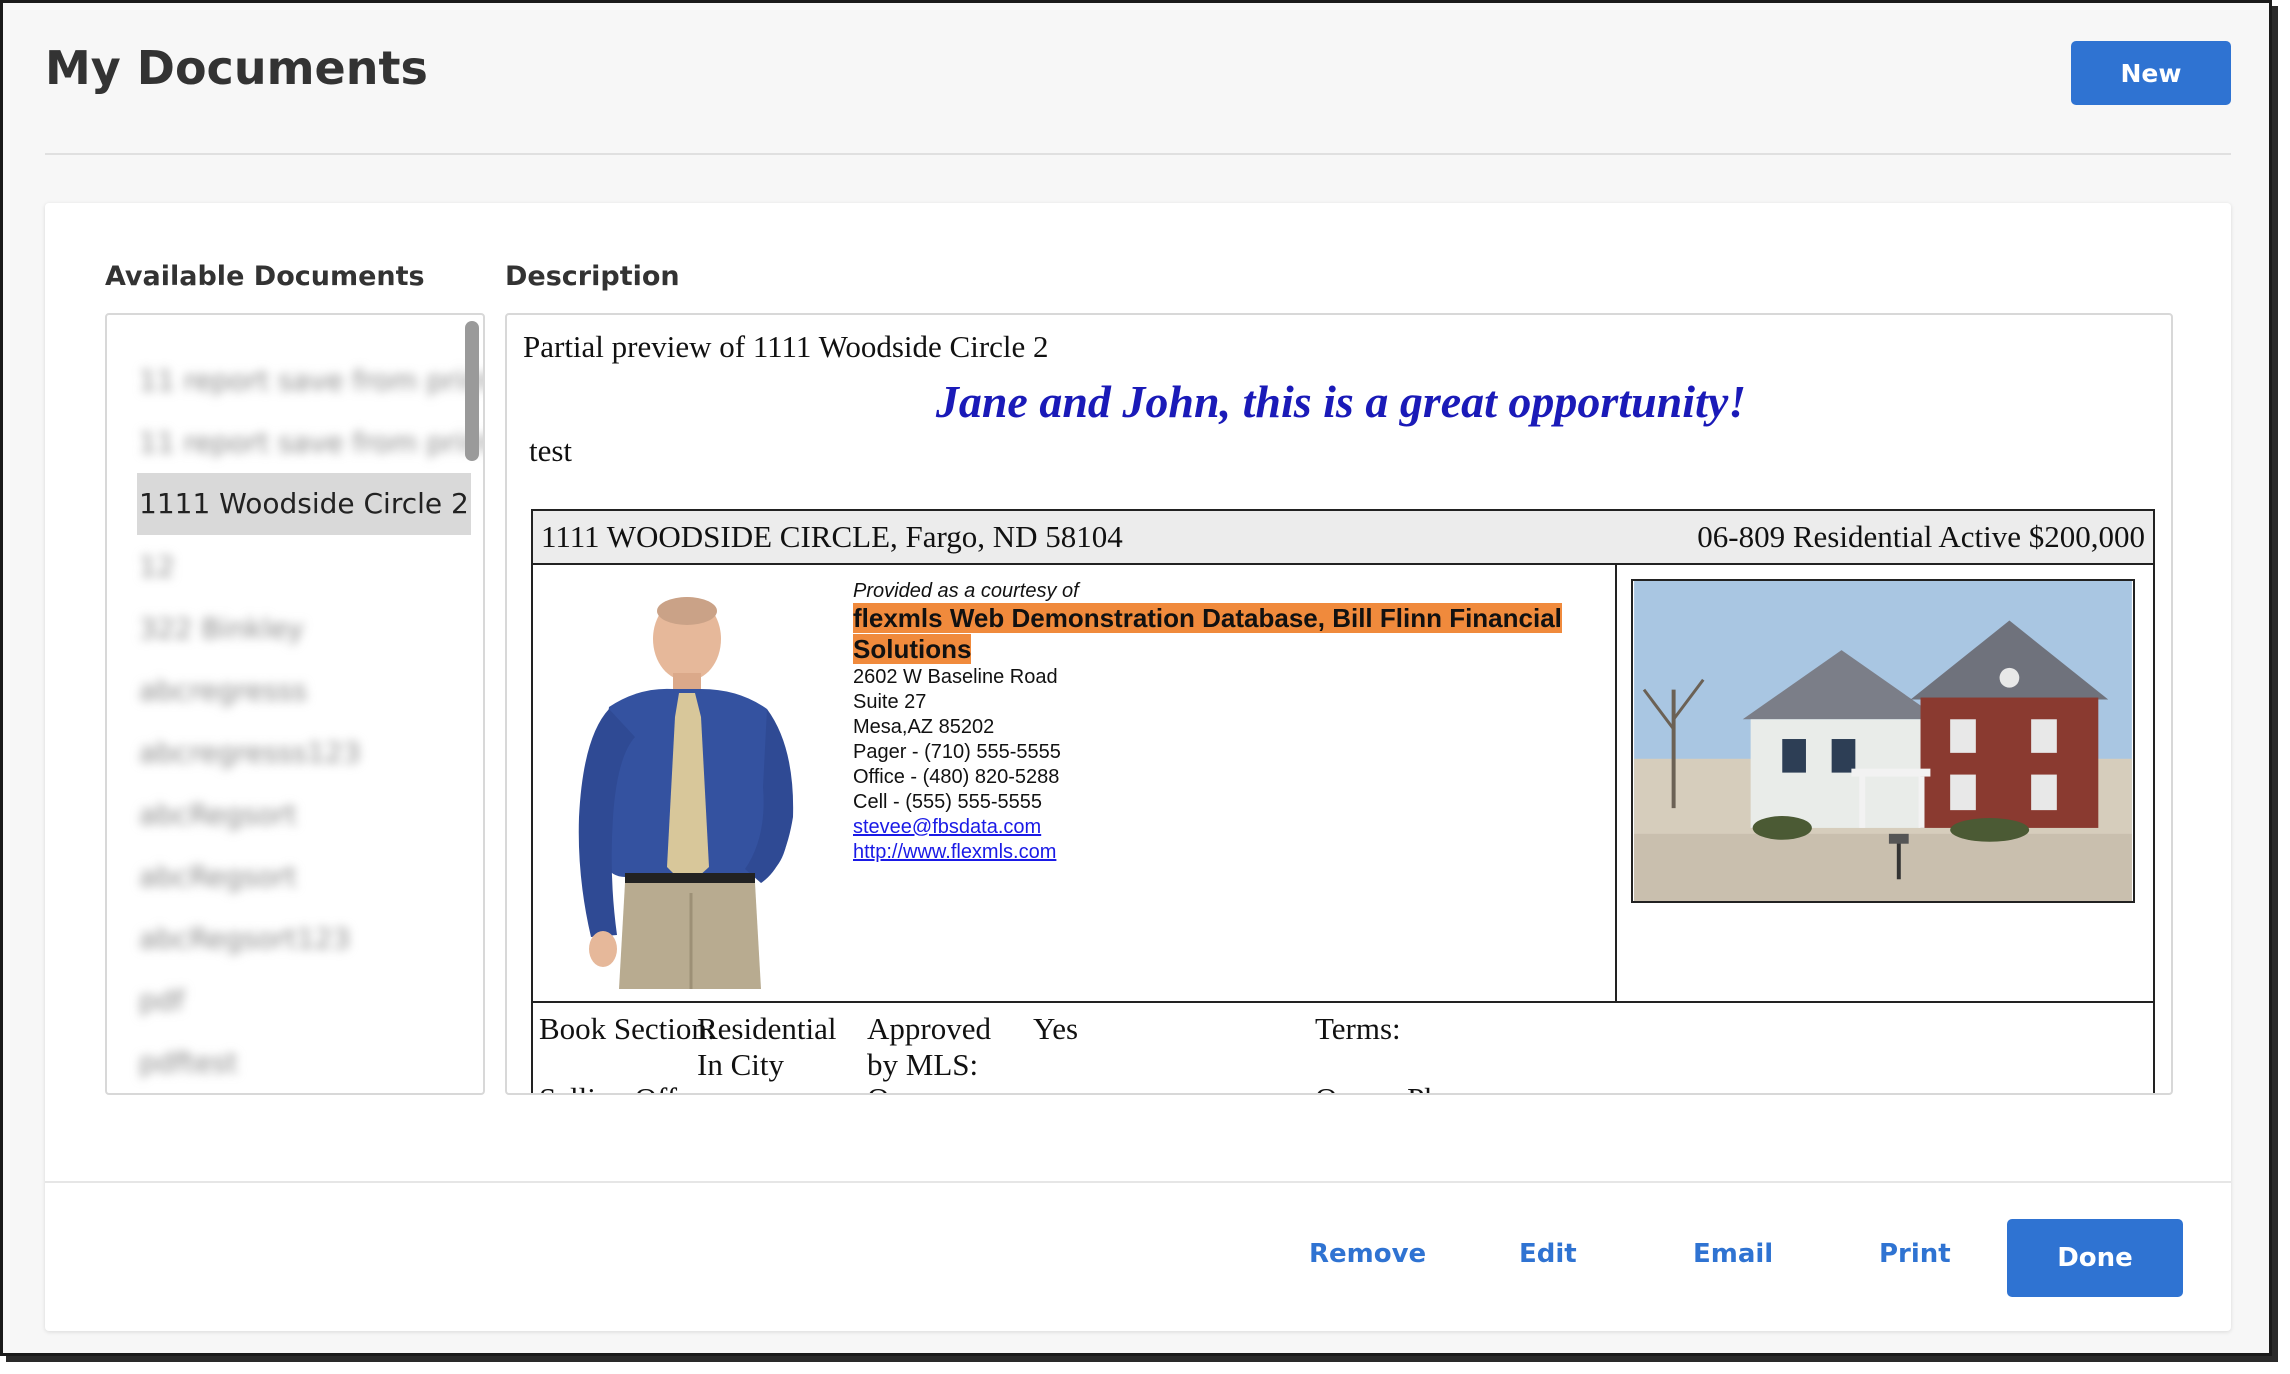 Image resolution: width=2290 pixels, height=1374 pixels. What do you see at coordinates (551, 450) in the screenshot?
I see `preview-note: test` at bounding box center [551, 450].